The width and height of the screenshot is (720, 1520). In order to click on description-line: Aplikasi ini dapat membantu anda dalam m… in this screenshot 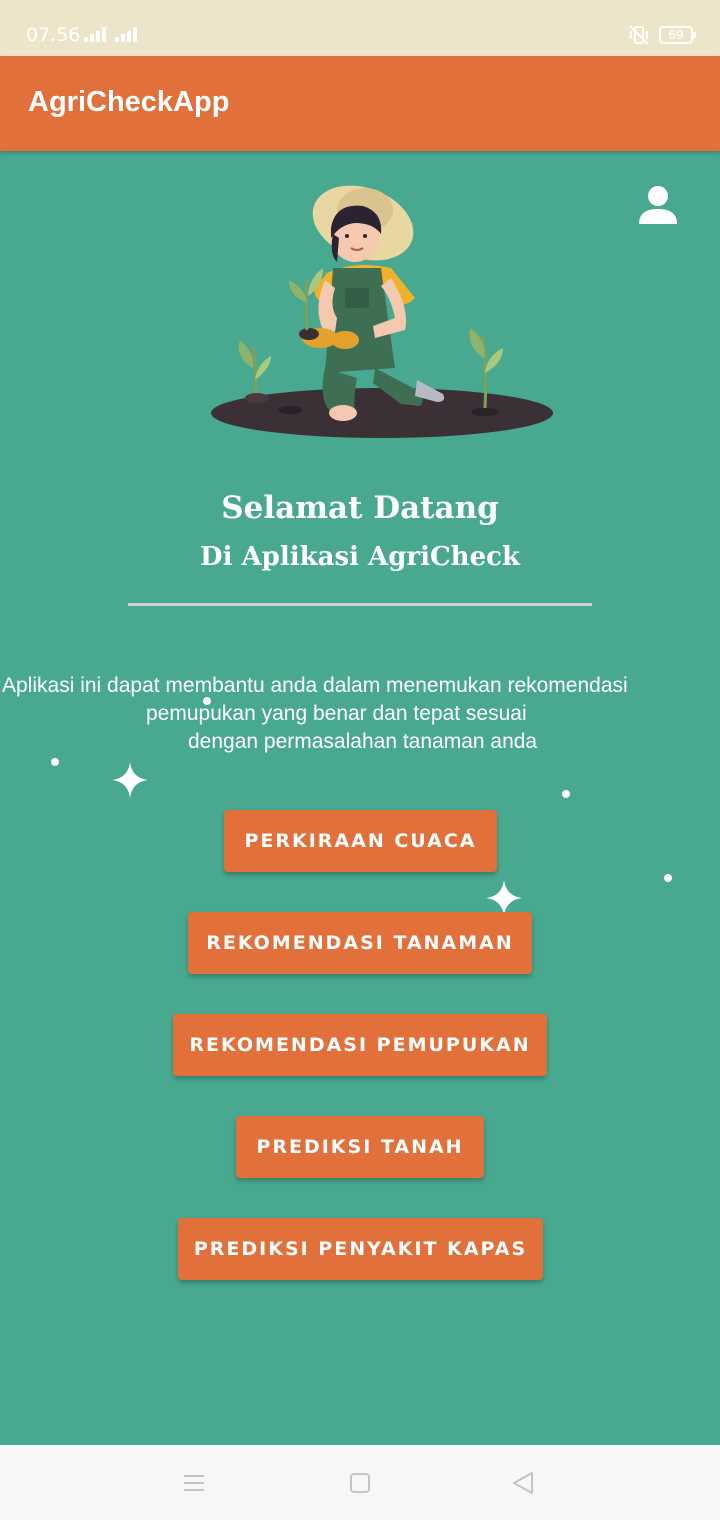, I will do `click(315, 685)`.